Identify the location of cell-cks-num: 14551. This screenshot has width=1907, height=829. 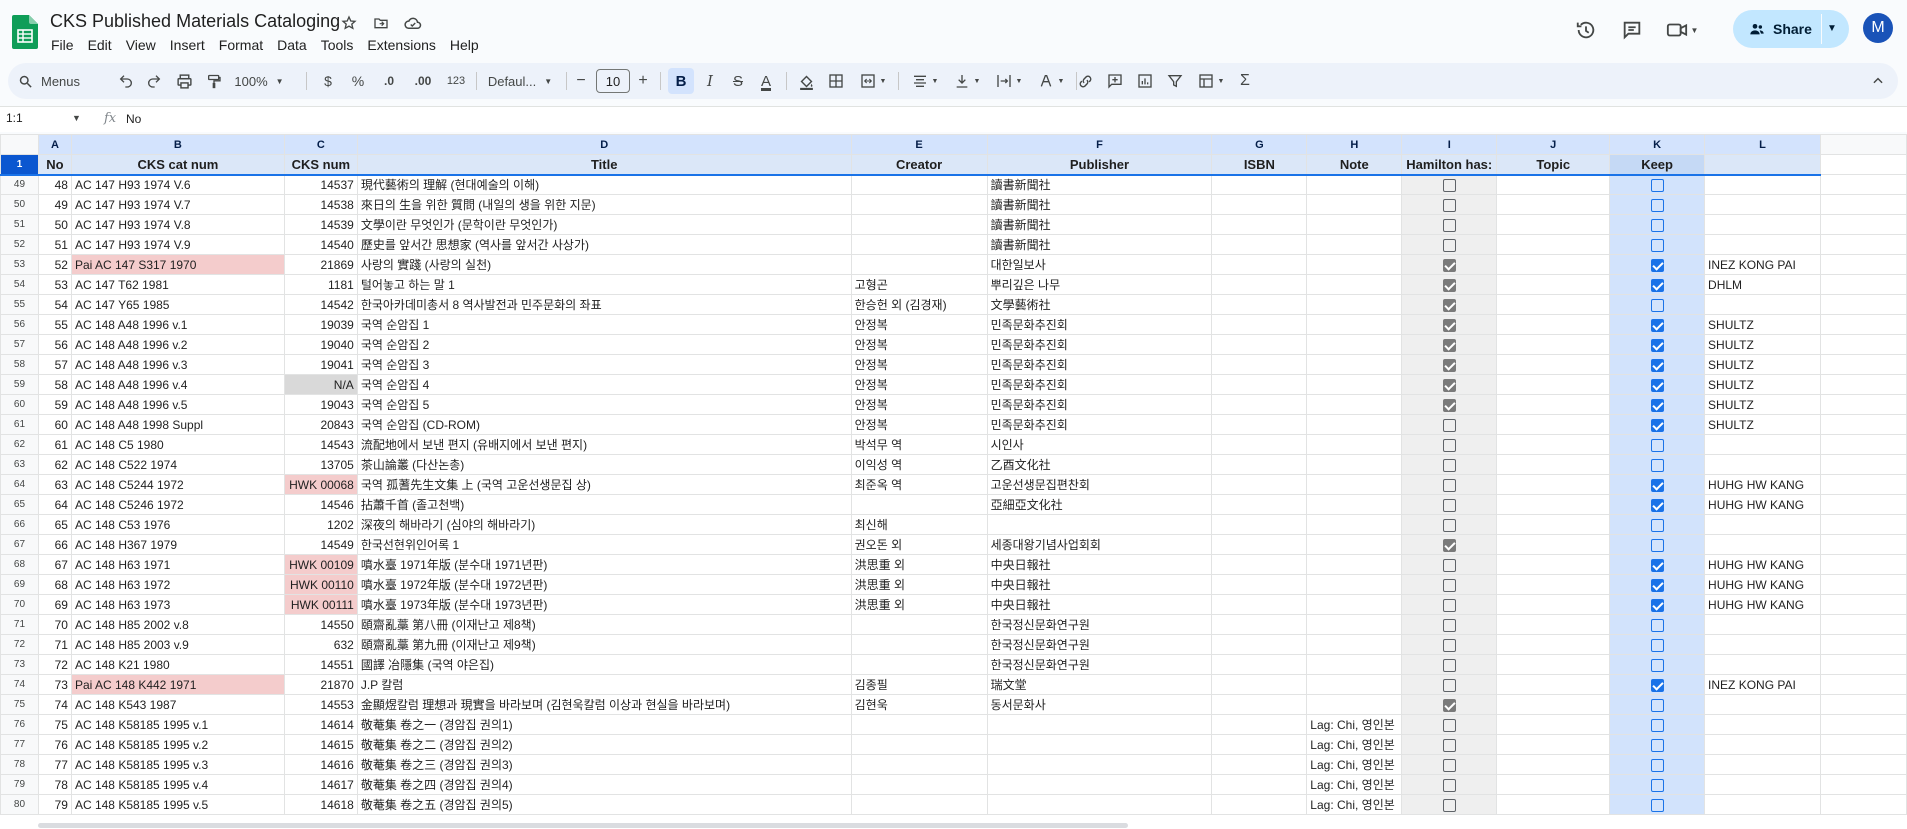
(320, 664).